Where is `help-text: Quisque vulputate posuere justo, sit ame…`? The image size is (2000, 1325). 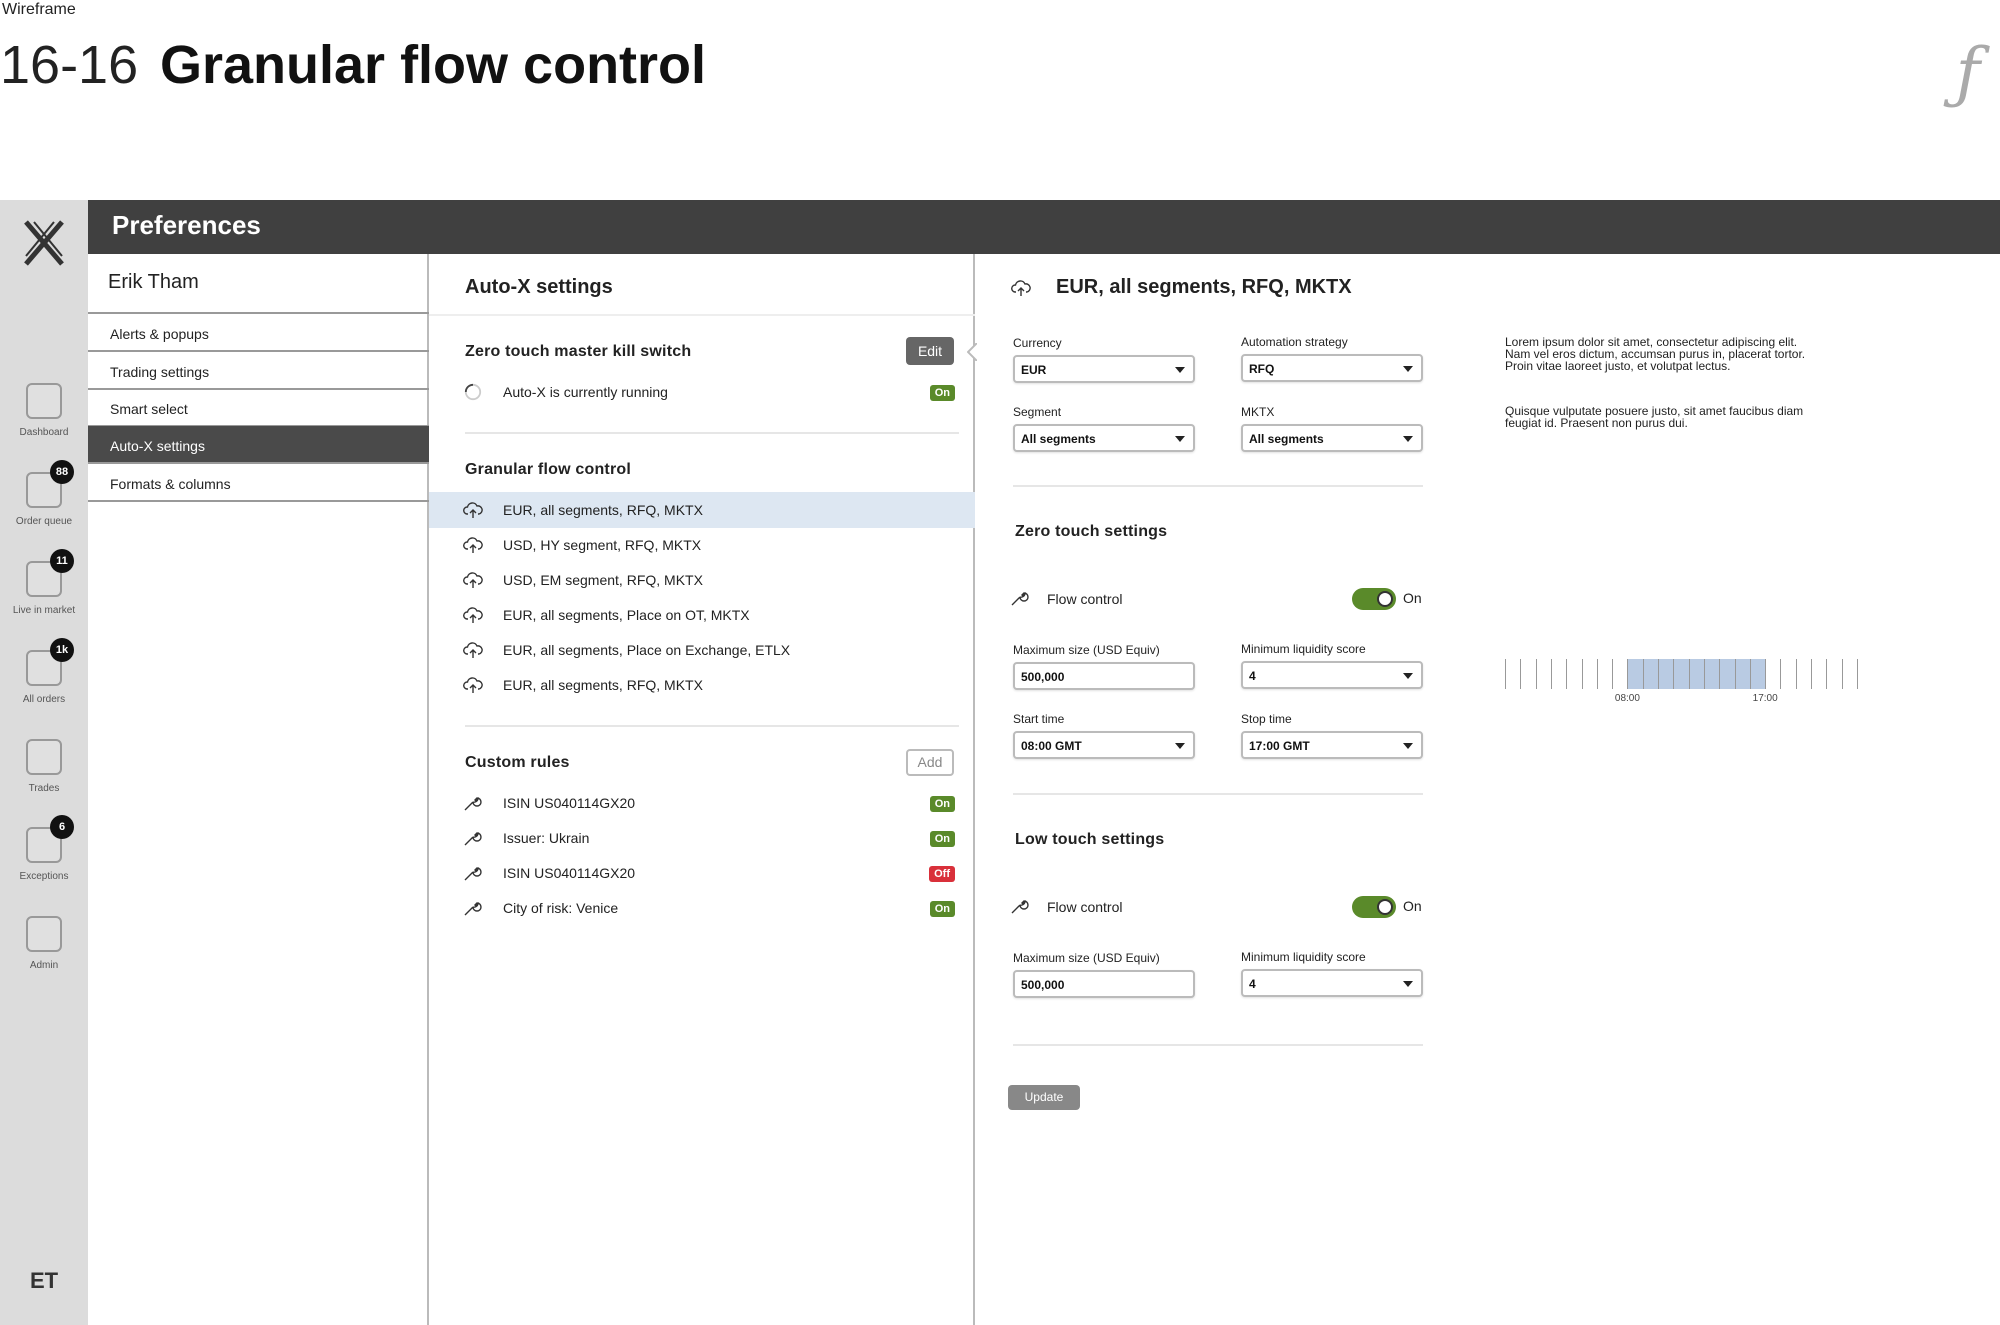
help-text: Quisque vulputate posuere justo, sit ame… is located at coordinates (1654, 417).